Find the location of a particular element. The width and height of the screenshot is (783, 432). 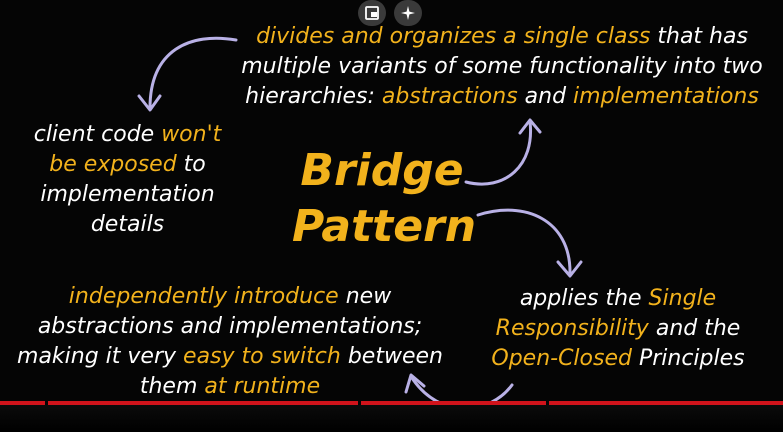

arrow-title-to-principles-head is located at coordinates (569, 269).